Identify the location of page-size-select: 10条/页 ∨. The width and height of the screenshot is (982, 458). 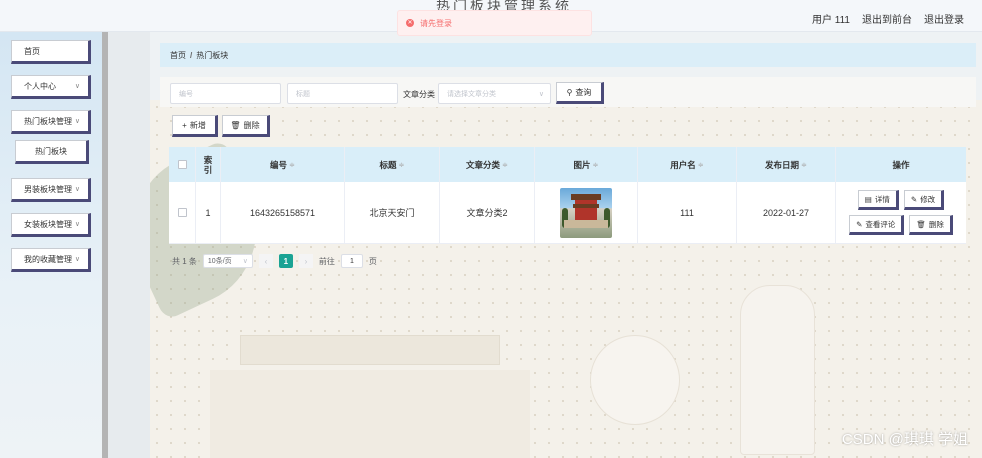
(227, 261).